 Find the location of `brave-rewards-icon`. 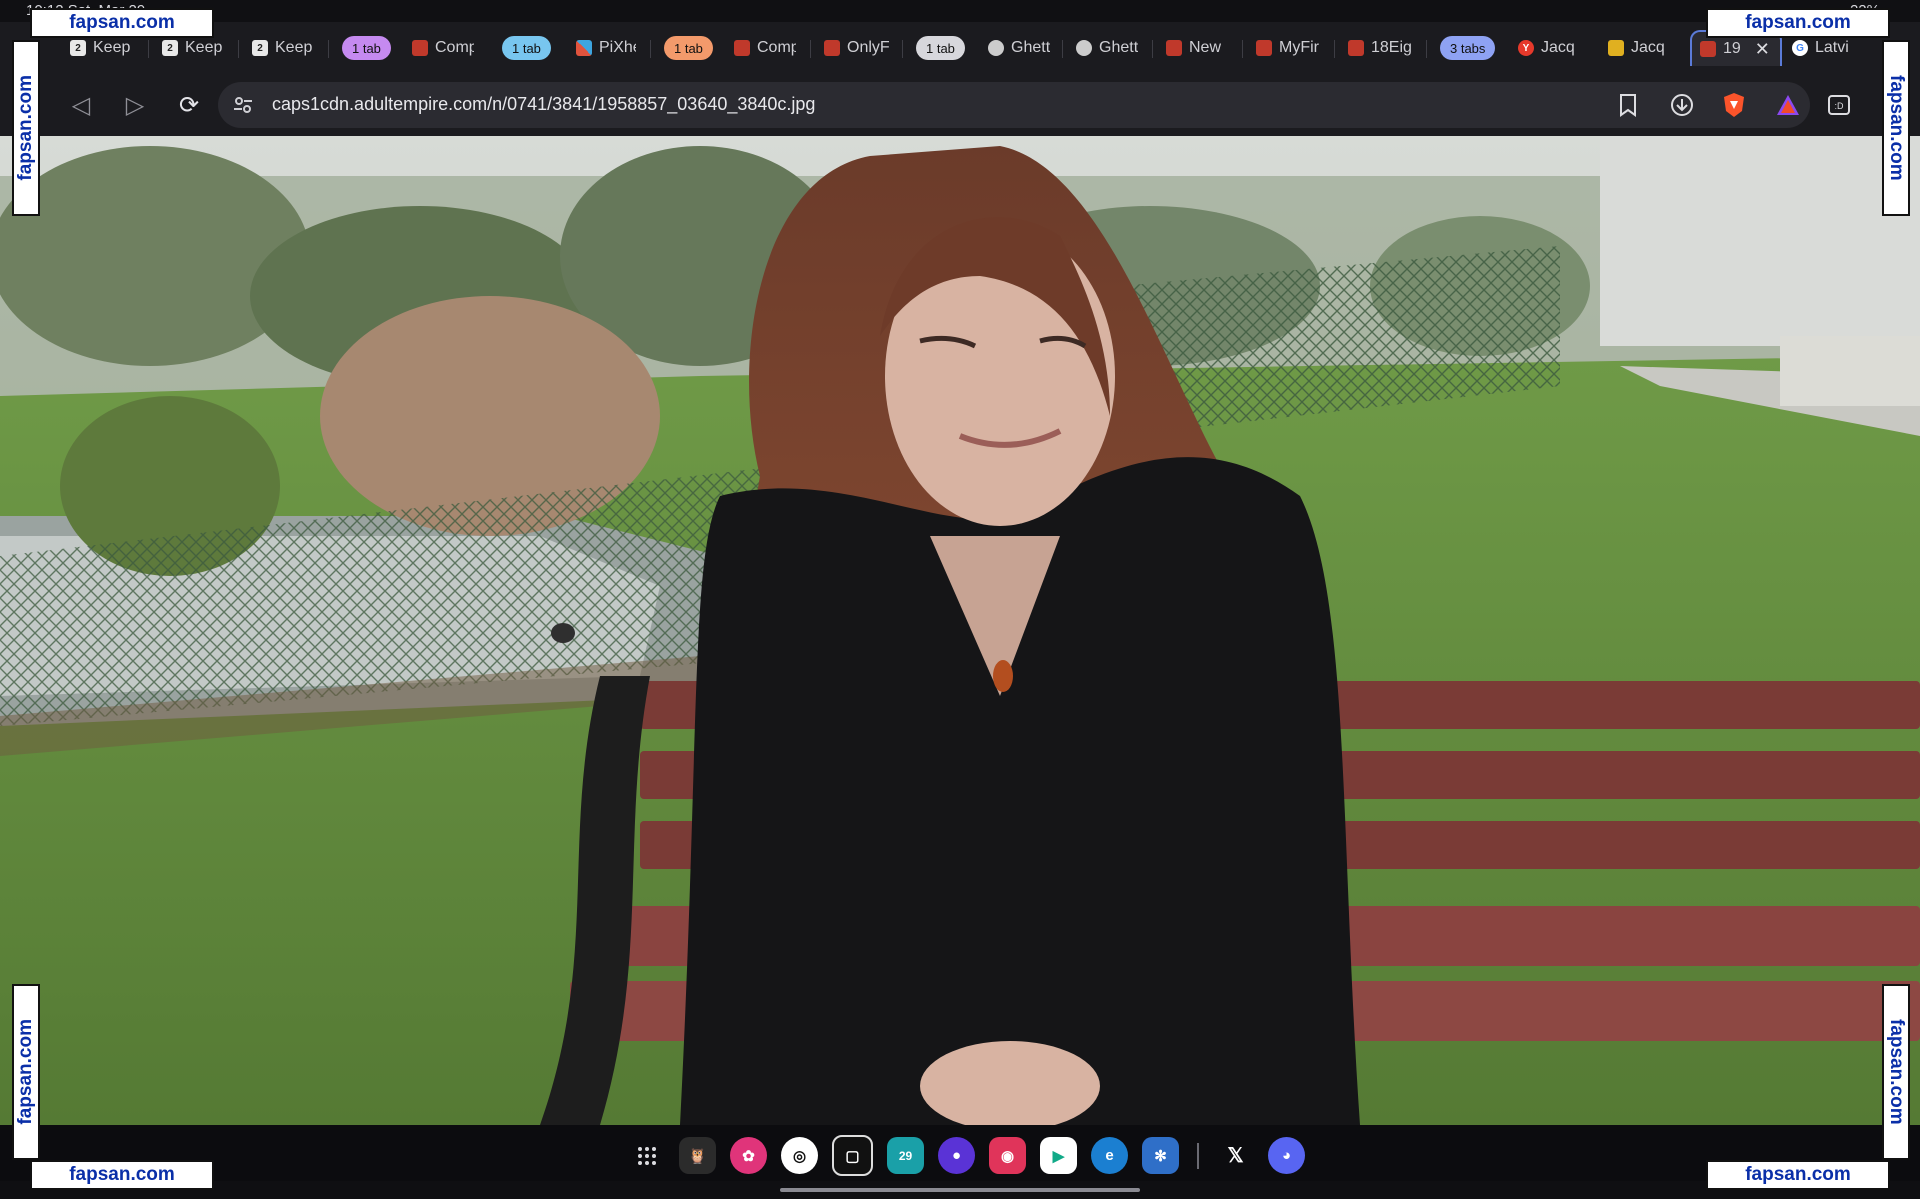

brave-rewards-icon is located at coordinates (1788, 105).